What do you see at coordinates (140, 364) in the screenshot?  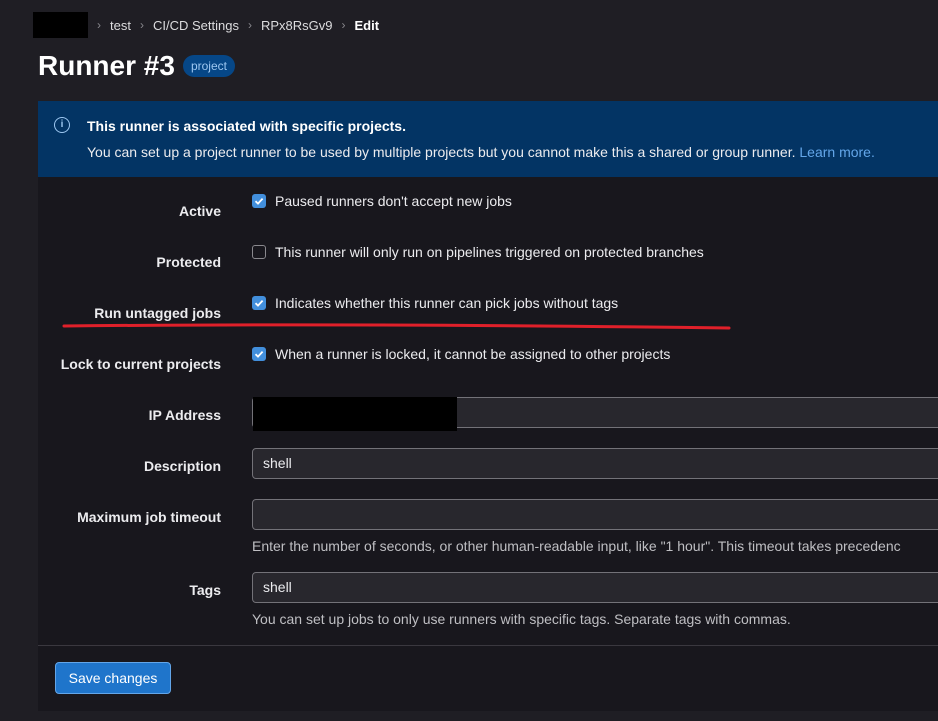 I see `locked-label: Lock to current projects` at bounding box center [140, 364].